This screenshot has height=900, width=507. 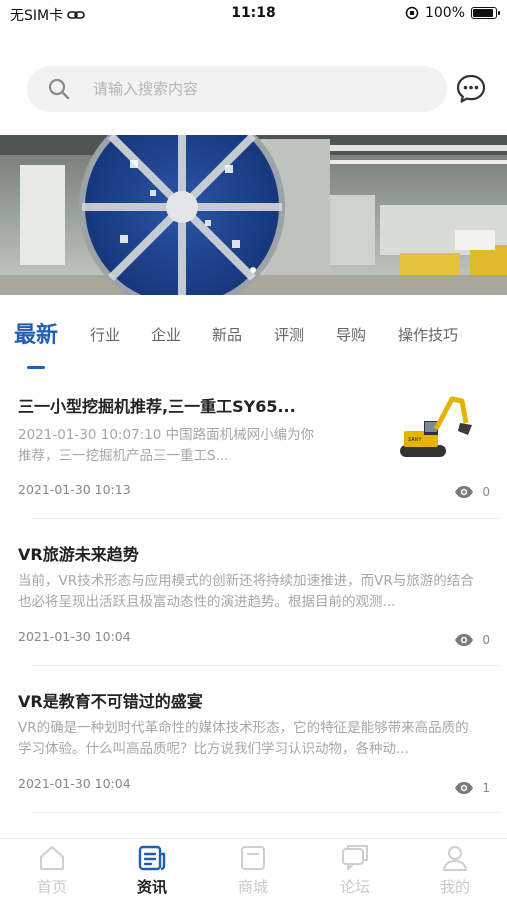 What do you see at coordinates (151, 887) in the screenshot?
I see `tabbar-label: 资讯` at bounding box center [151, 887].